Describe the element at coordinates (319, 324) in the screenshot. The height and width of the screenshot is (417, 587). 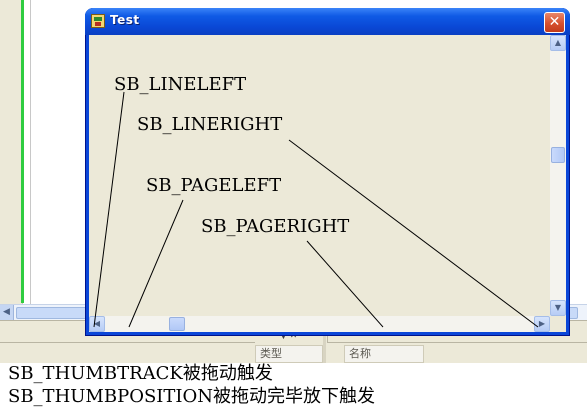
I see `horizontal-scrollbar: ◀ ▶` at that location.